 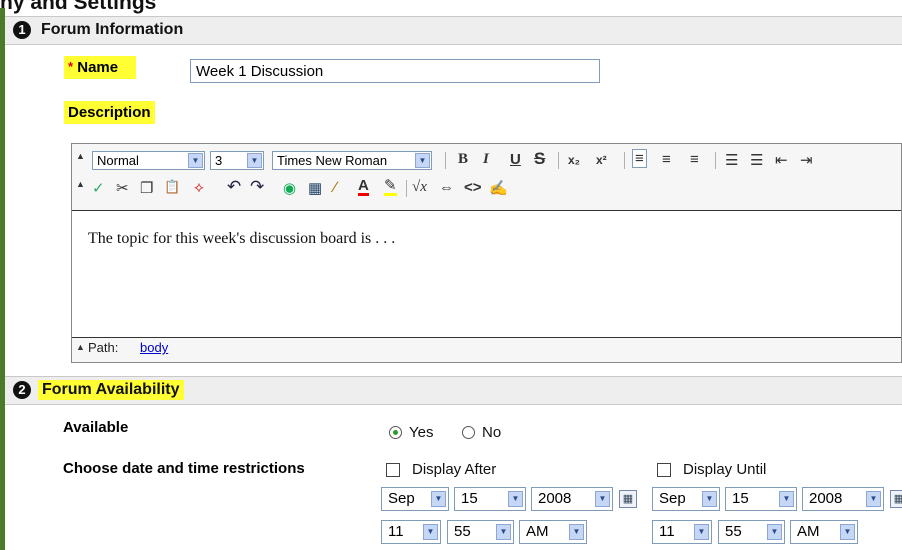 What do you see at coordinates (572, 499) in the screenshot?
I see `display-after-year-select: 2008 ▼` at bounding box center [572, 499].